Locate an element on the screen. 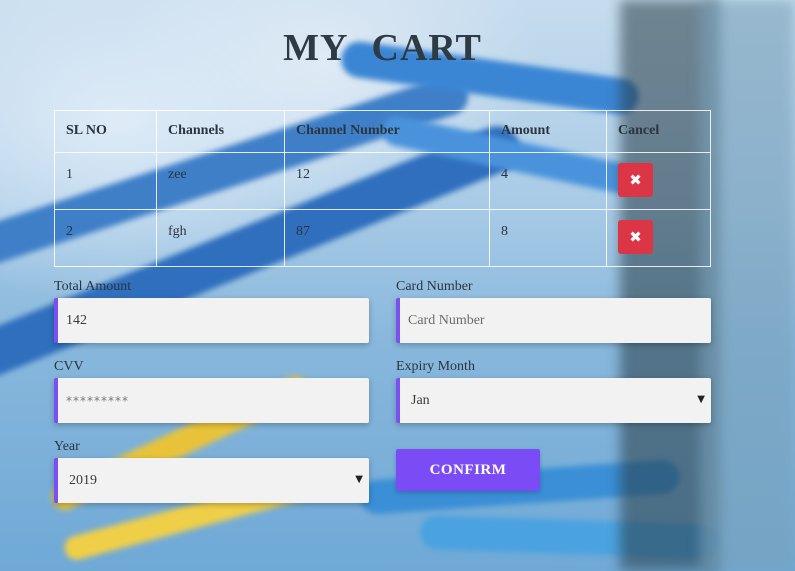 The height and width of the screenshot is (571, 795). page-title: MY CART is located at coordinates (382, 48).